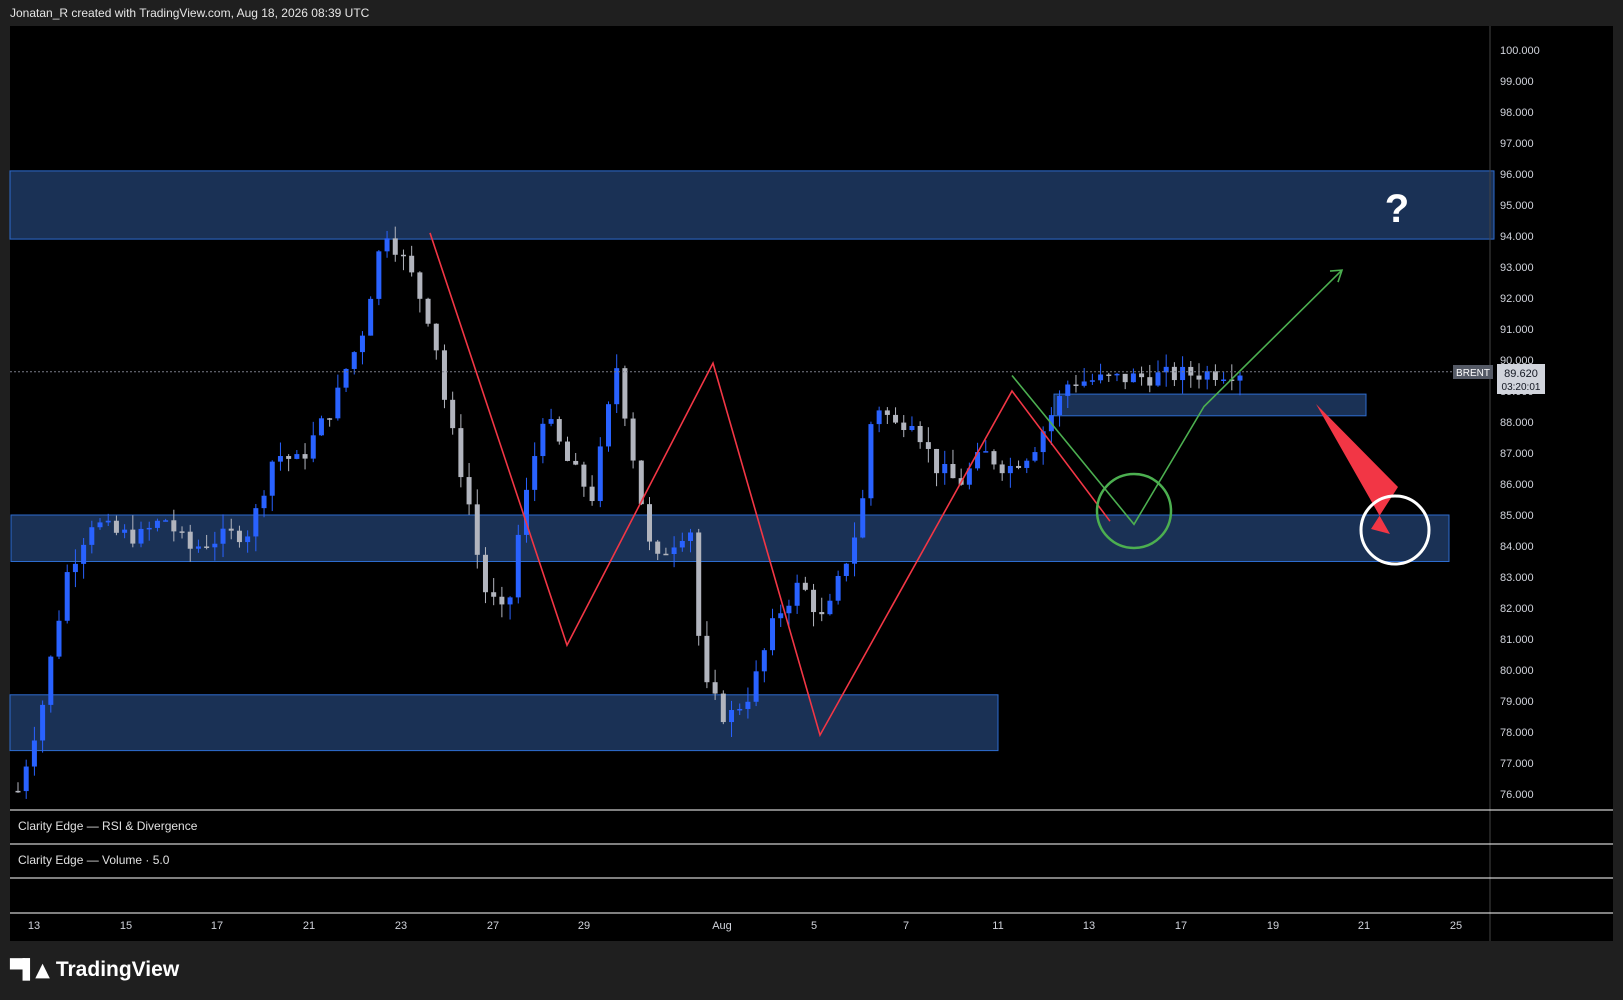 This screenshot has height=1000, width=1623. I want to click on y-tick-label: 77.000, so click(1517, 764).